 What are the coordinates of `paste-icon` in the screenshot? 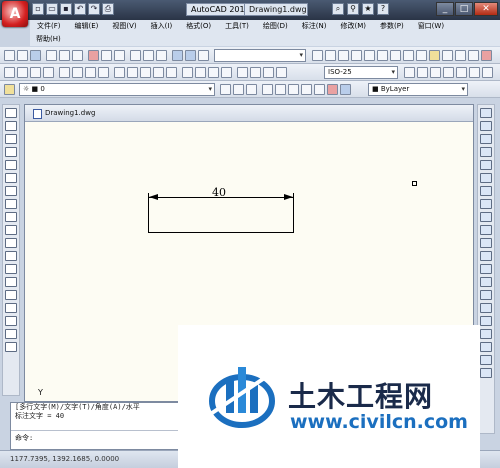 It's located at (119, 55).